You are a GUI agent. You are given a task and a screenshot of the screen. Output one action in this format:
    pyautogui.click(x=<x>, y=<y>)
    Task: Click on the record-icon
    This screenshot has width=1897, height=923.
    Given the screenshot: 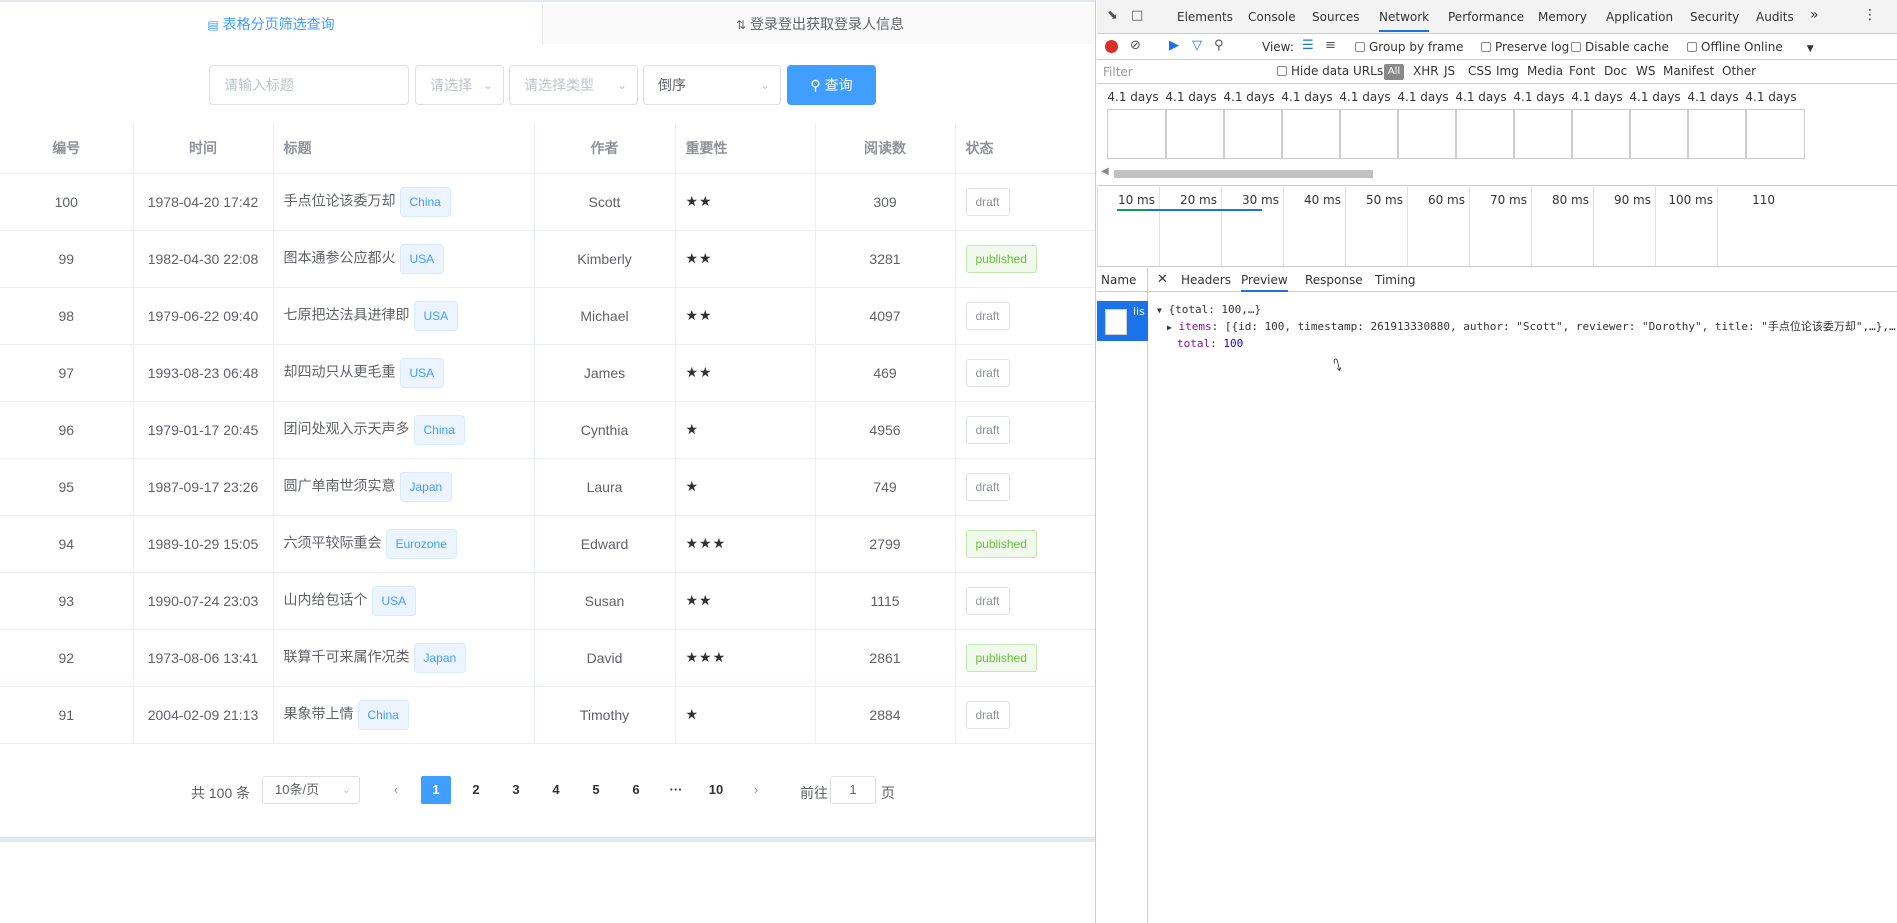 What is the action you would take?
    pyautogui.click(x=1111, y=46)
    